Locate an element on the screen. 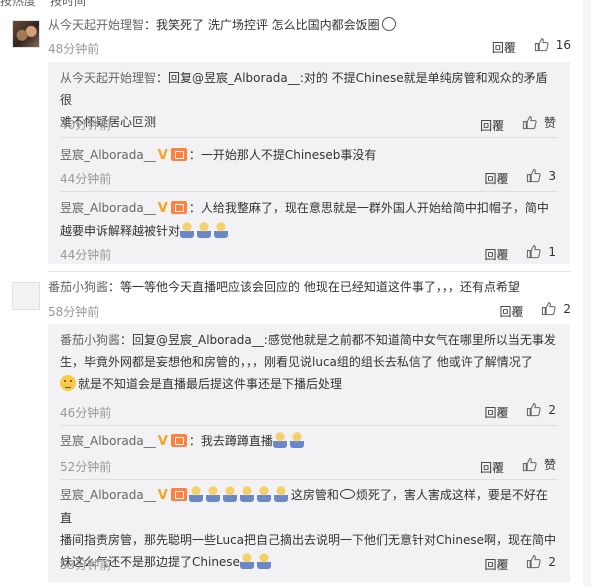 Image resolution: width=591 pixels, height=587 pixels. like-count: 1 is located at coordinates (552, 251).